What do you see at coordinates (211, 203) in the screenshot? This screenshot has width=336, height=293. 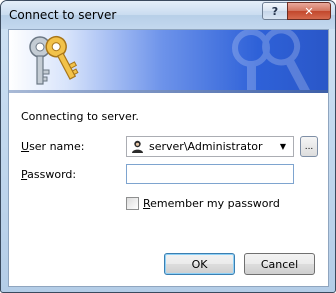 I see `remember-password-label: Remember my password` at bounding box center [211, 203].